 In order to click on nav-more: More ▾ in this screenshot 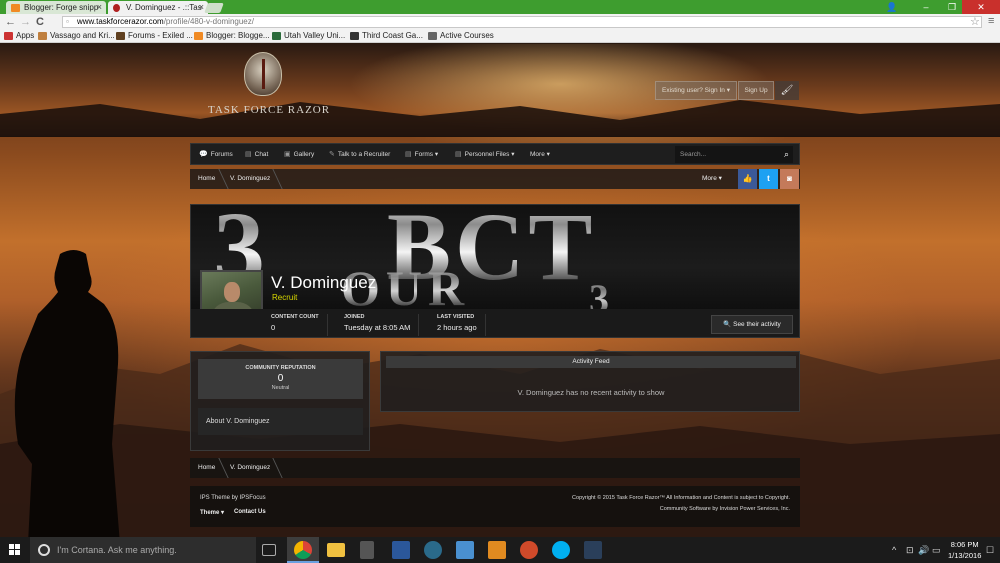, I will do `click(540, 155)`.